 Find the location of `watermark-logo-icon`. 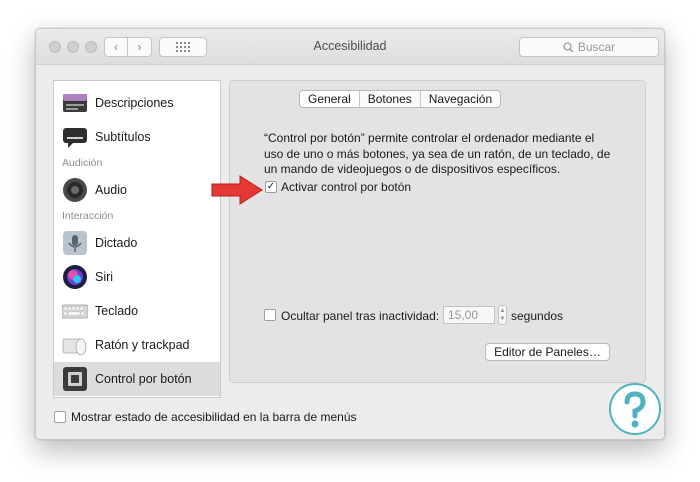

watermark-logo-icon is located at coordinates (635, 409).